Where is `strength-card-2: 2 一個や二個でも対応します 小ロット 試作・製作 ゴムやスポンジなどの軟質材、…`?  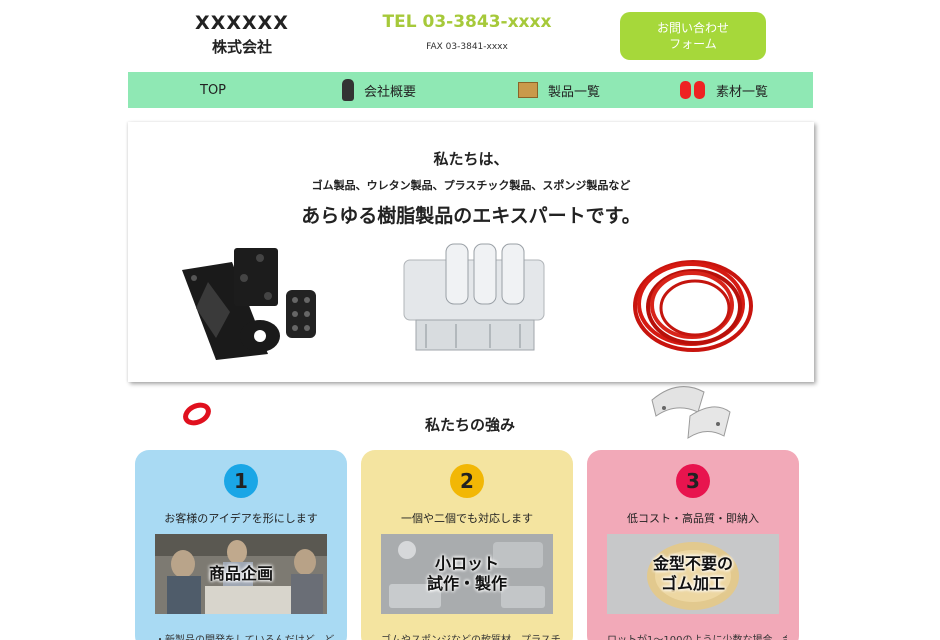
strength-card-2: 2 一個や二個でも対応します 小ロット 試作・製作 ゴムやスポンジなどの軟質材、… is located at coordinates (467, 545).